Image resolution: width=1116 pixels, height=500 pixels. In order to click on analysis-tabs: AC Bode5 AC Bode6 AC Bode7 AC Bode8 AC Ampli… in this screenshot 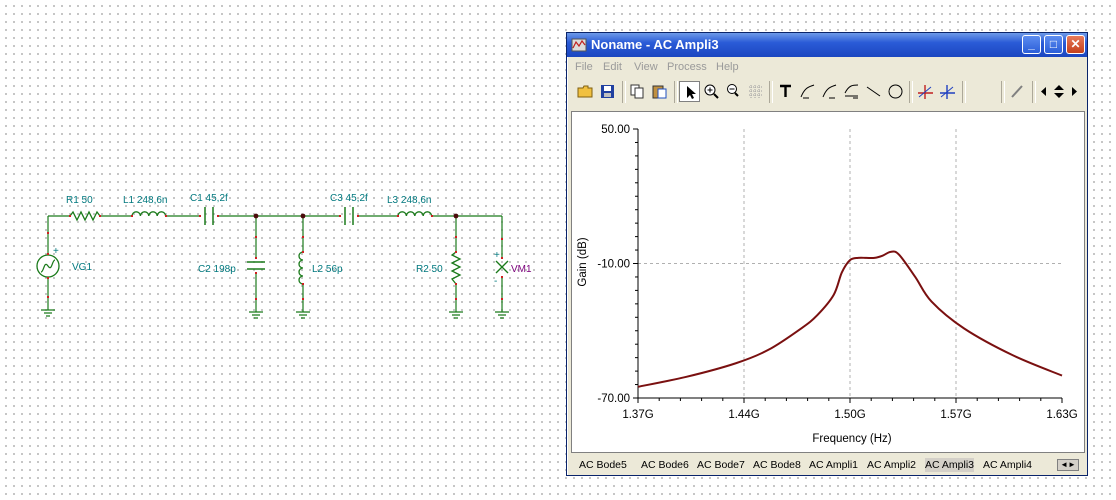, I will do `click(827, 465)`.